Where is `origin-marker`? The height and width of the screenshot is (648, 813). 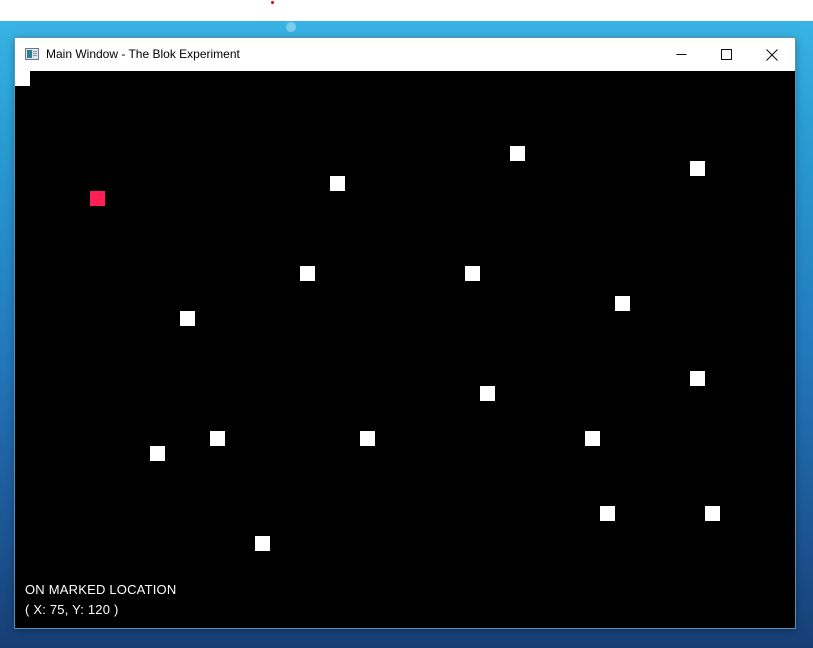 origin-marker is located at coordinates (22, 78).